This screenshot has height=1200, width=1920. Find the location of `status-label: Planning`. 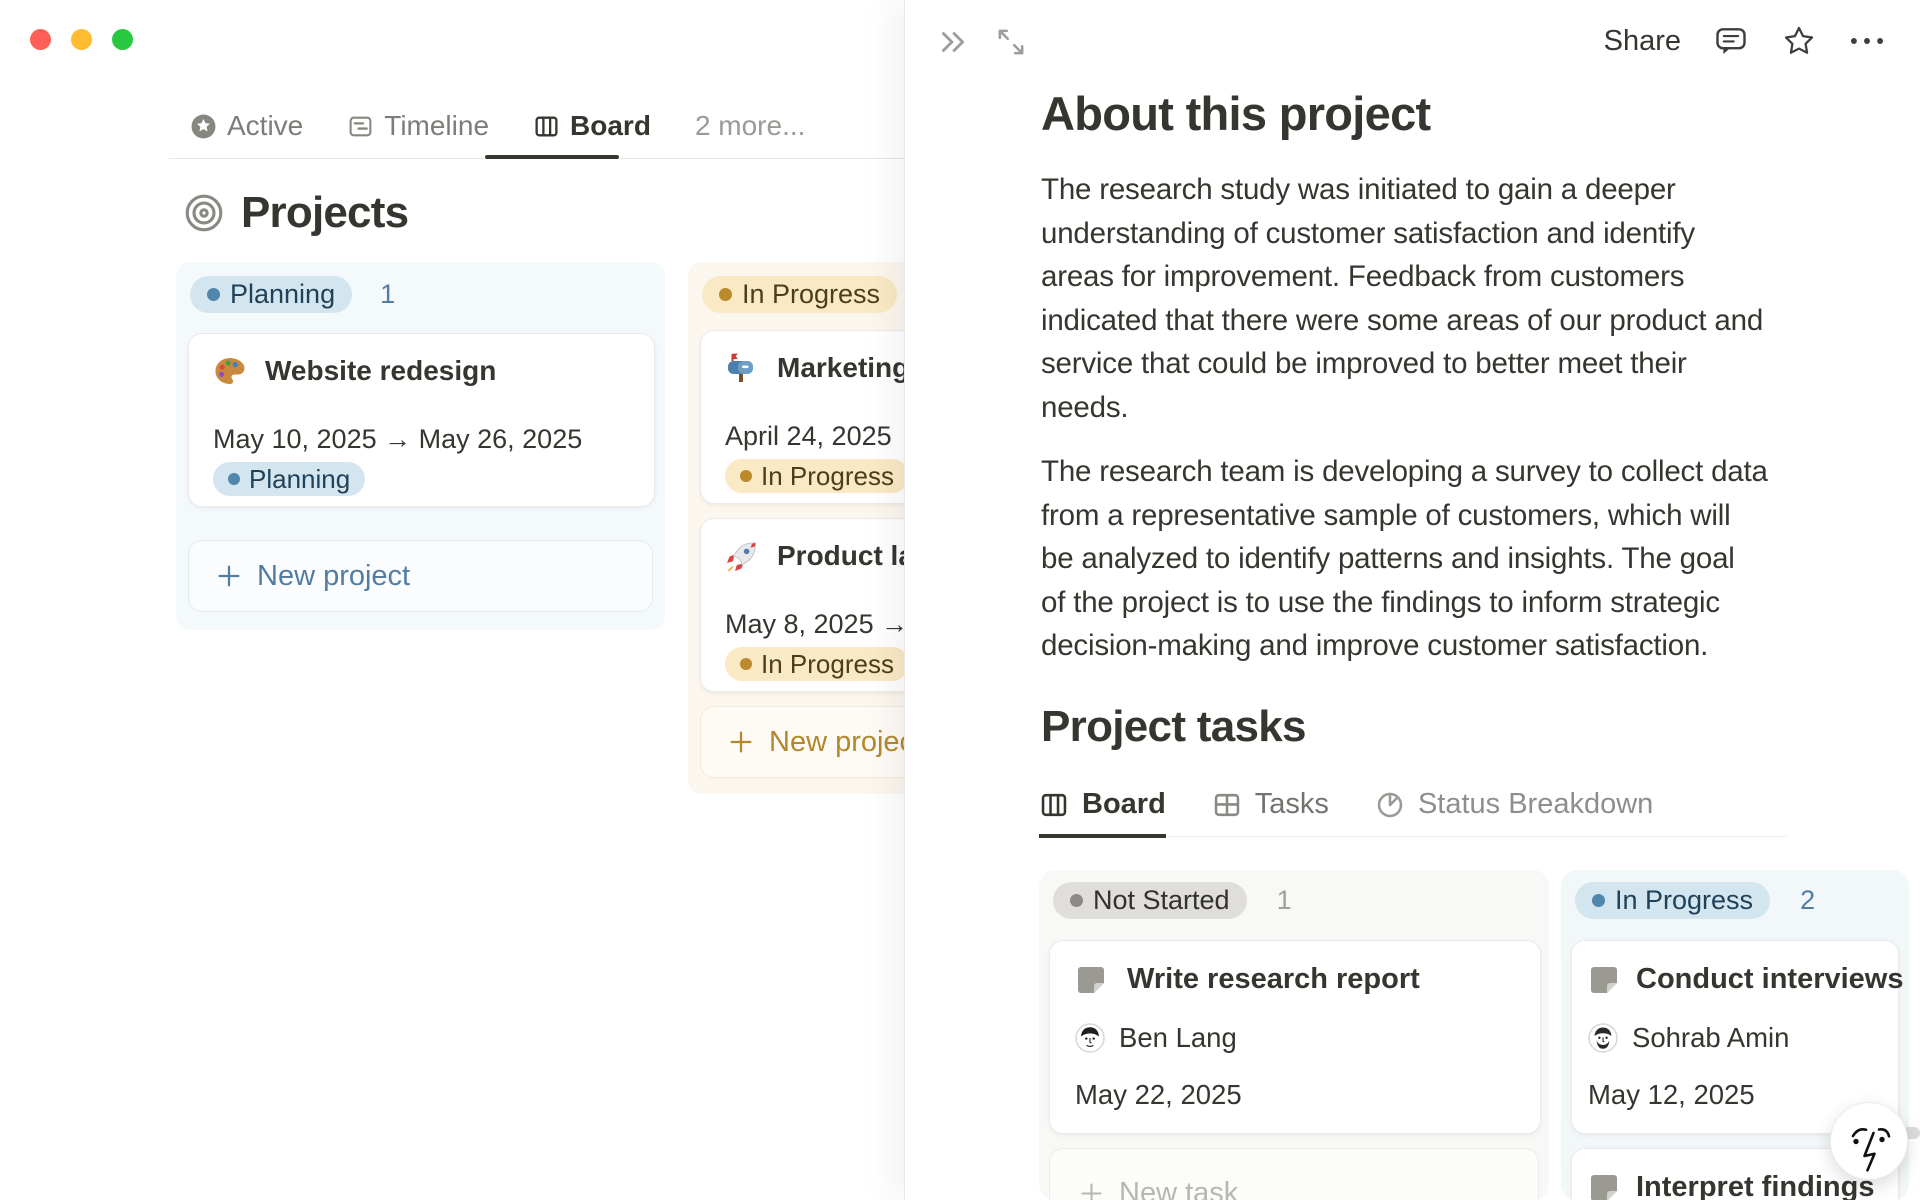

status-label: Planning is located at coordinates (283, 294).